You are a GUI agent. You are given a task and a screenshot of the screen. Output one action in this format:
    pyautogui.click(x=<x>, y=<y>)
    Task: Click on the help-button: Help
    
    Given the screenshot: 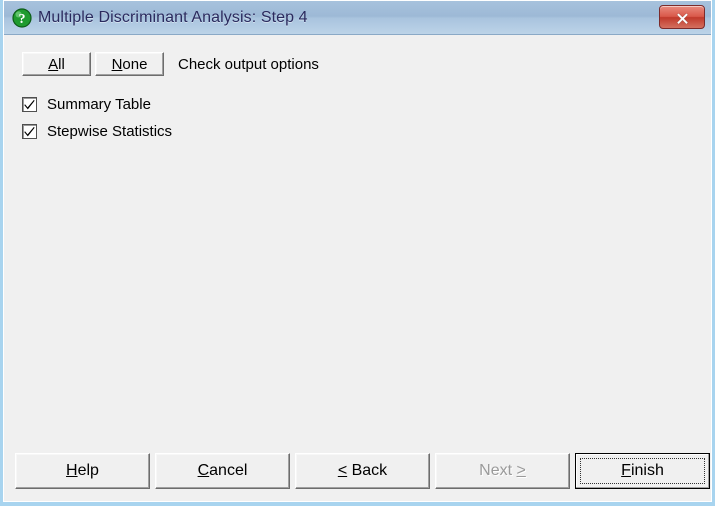 What is the action you would take?
    pyautogui.click(x=82, y=471)
    